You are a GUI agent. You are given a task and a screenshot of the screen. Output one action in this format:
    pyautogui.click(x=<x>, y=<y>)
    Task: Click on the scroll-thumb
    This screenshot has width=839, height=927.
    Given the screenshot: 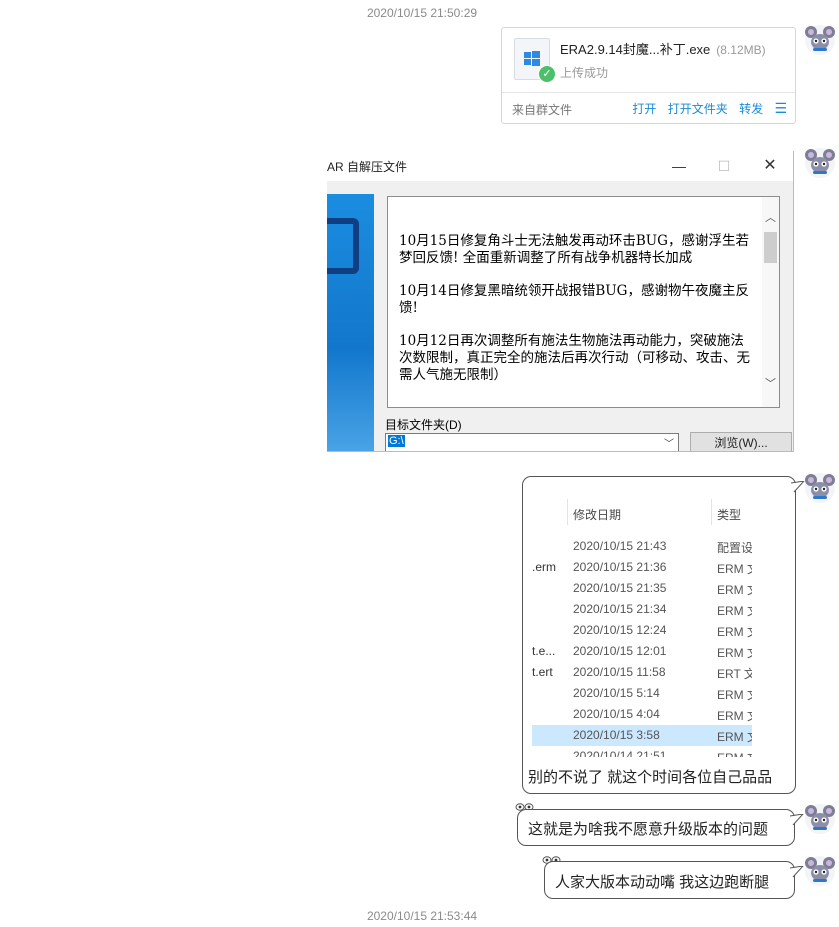 What is the action you would take?
    pyautogui.click(x=770, y=247)
    